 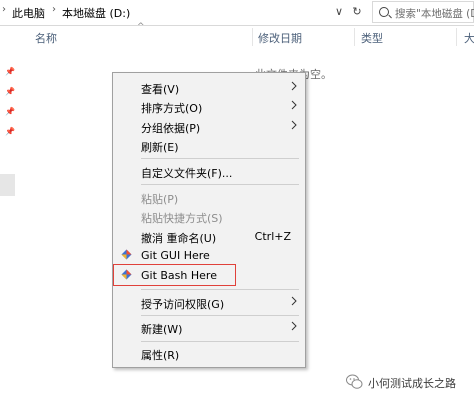 What do you see at coordinates (209, 197) in the screenshot?
I see `menu-item-paste: 粘贴(P)` at bounding box center [209, 197].